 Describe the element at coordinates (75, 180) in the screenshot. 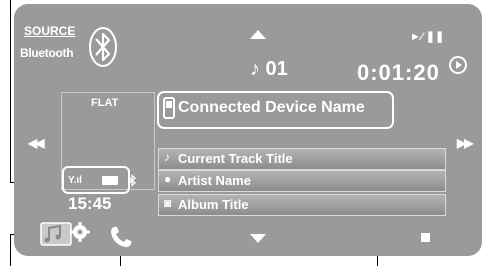

I see `signal-strength-icon: Y.ıl` at that location.